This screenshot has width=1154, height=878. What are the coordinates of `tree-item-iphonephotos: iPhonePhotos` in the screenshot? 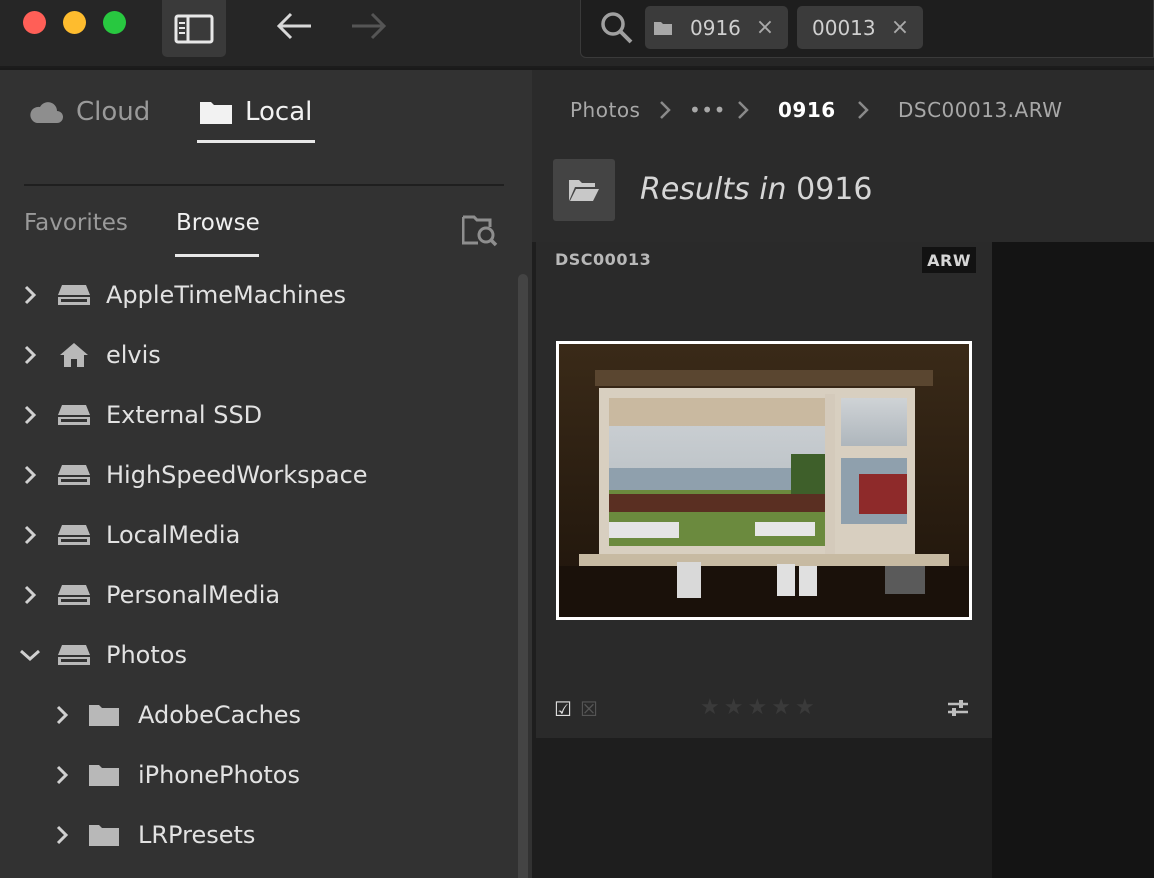 It's located at (175, 775).